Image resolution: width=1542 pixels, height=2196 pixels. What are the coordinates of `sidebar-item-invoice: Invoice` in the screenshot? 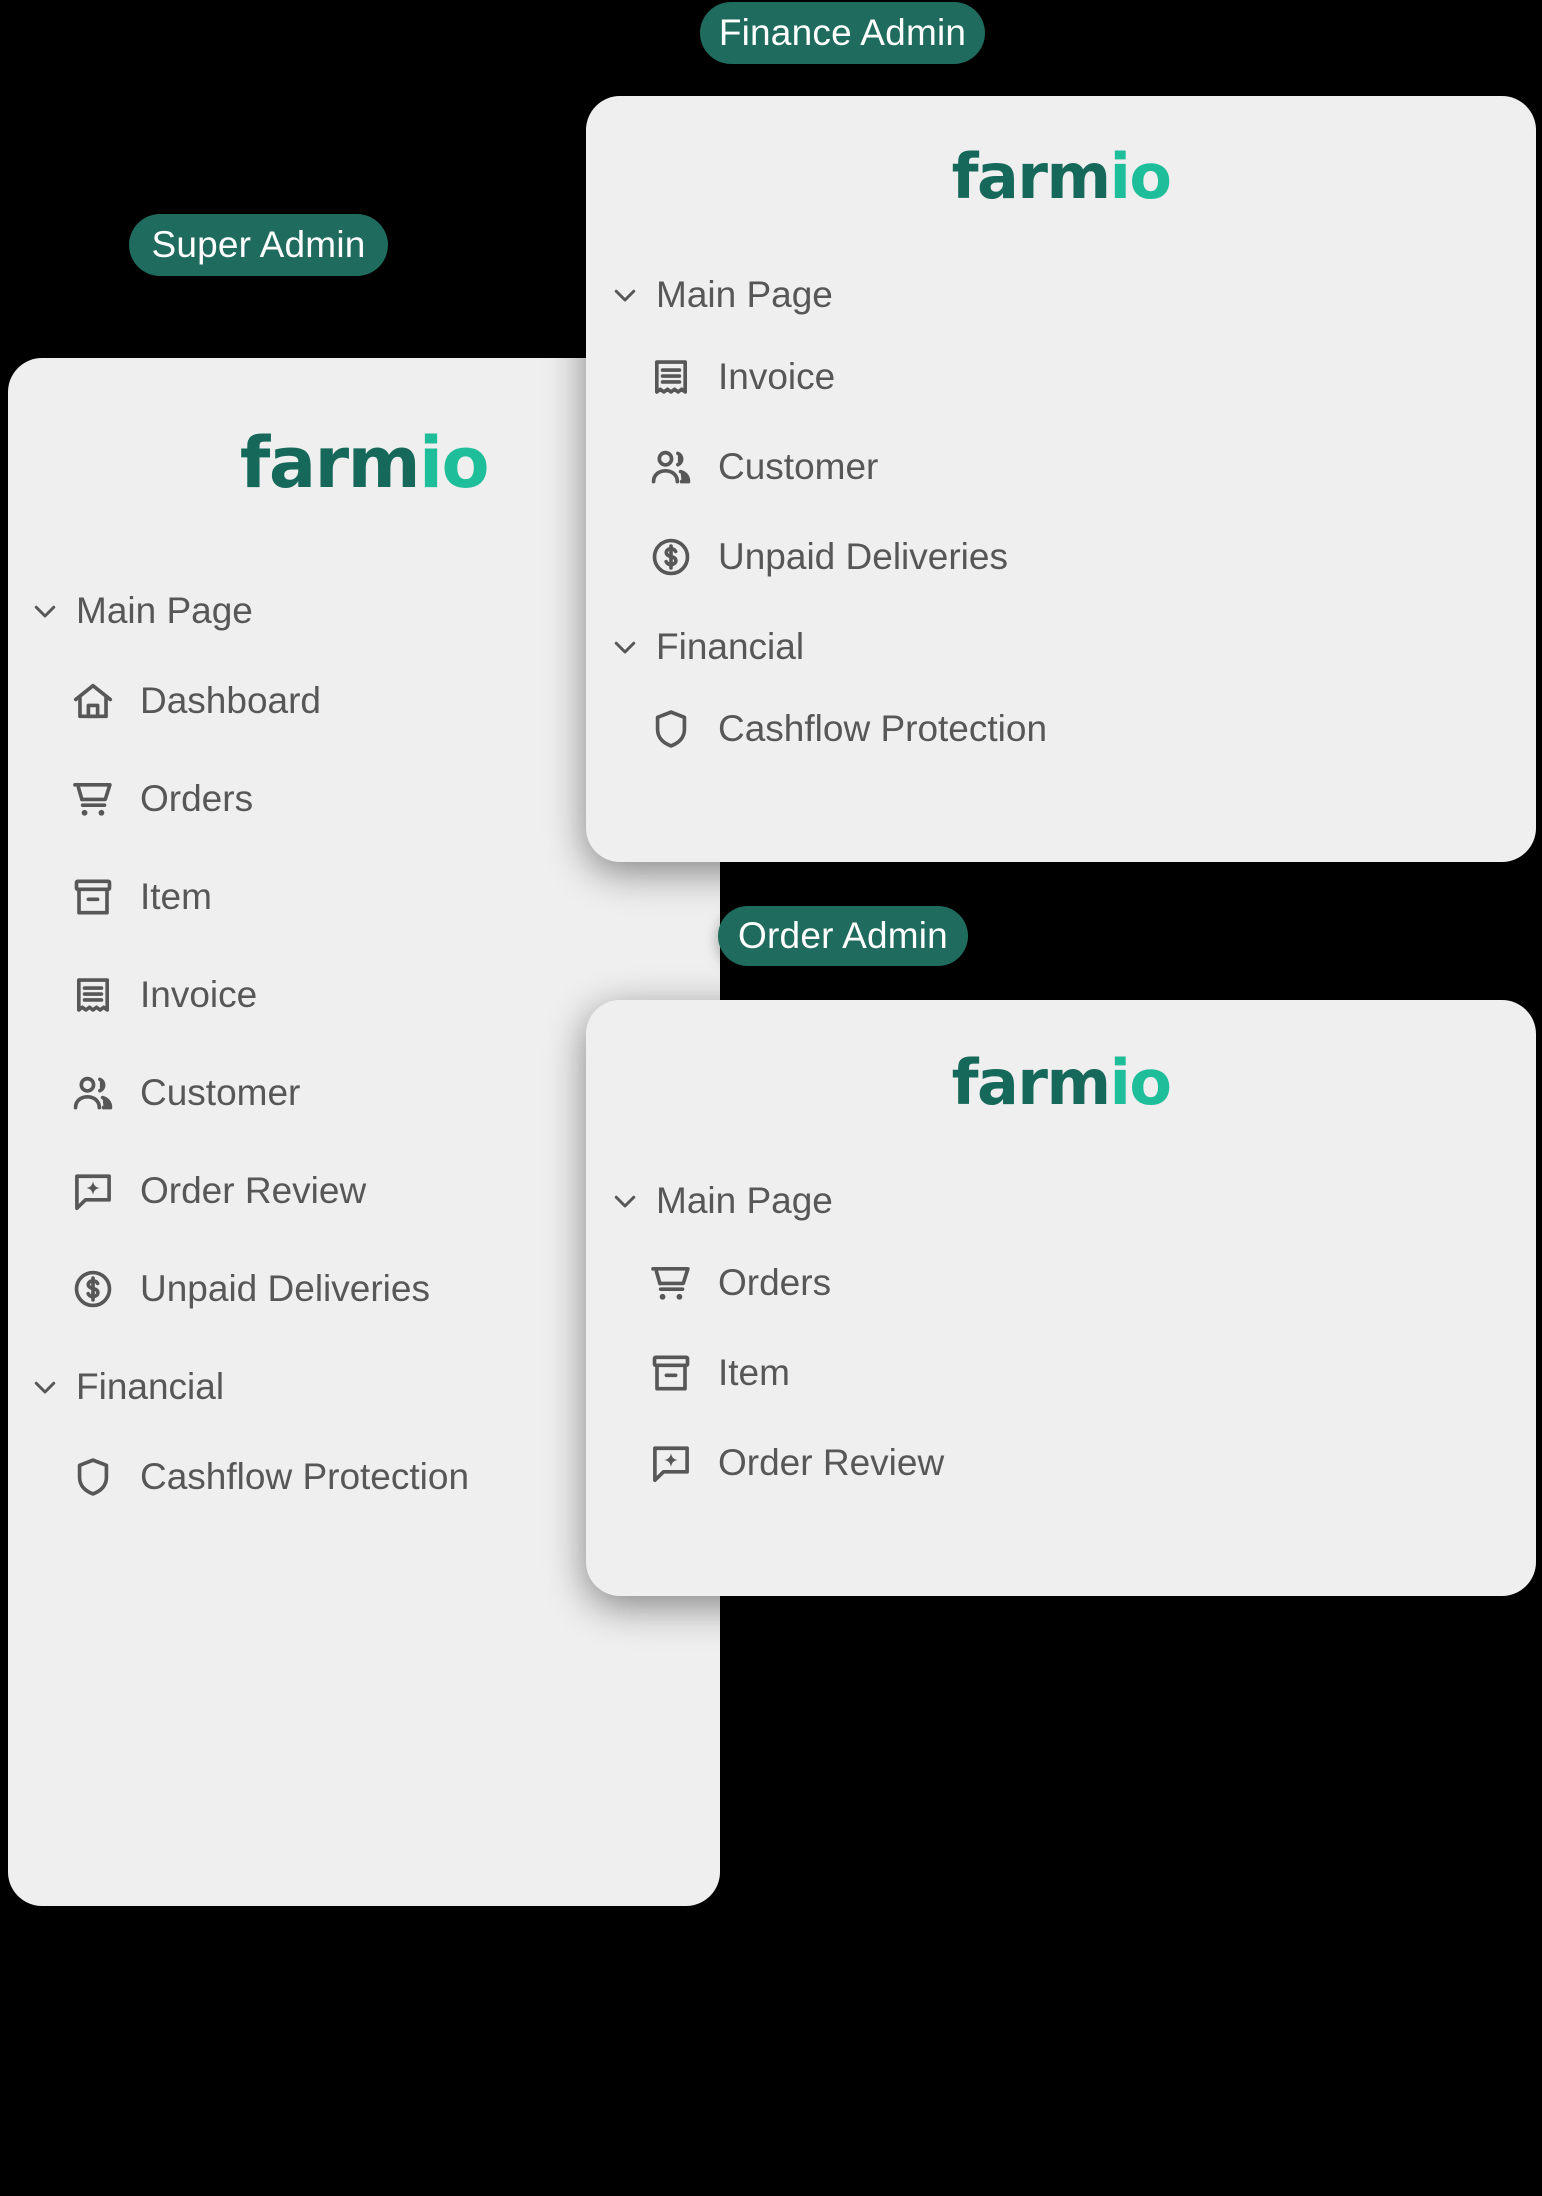 It's located at (1092, 377).